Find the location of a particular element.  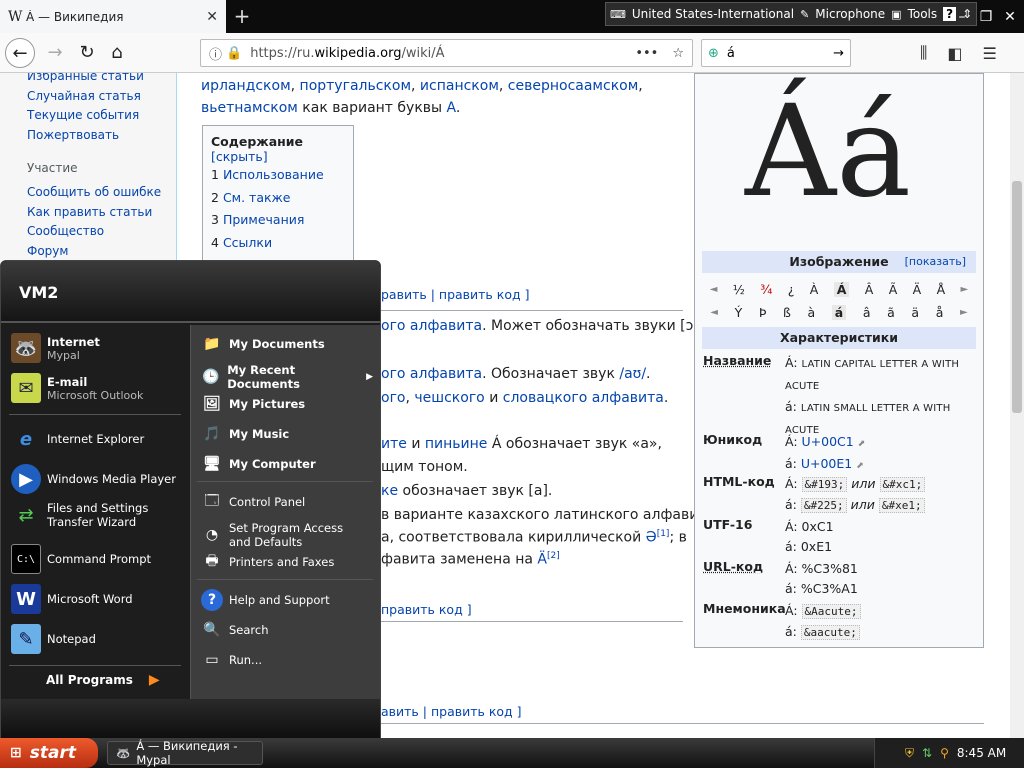

sidebar-link-current-events: Текущие события is located at coordinates (88, 116).